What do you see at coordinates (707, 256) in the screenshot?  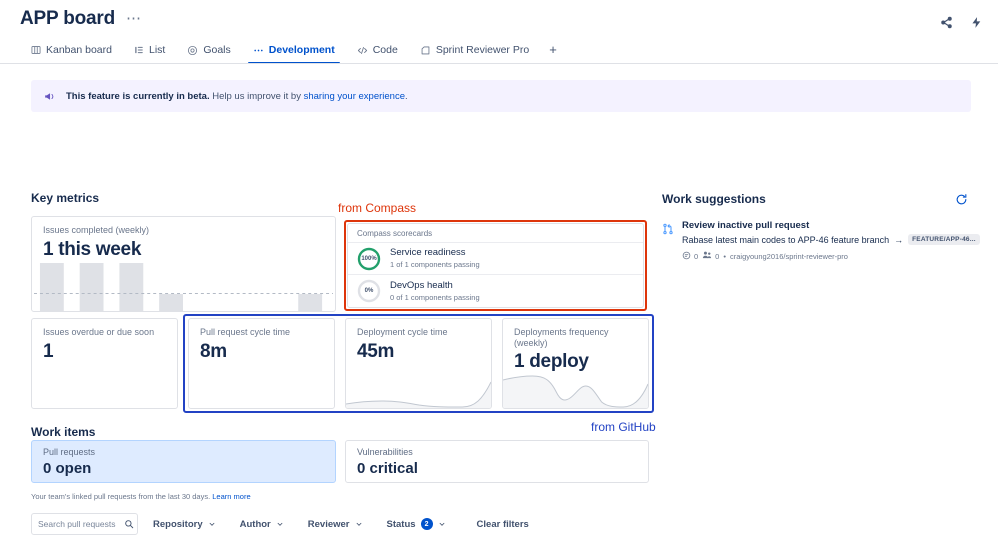 I see `reviewers-icon` at bounding box center [707, 256].